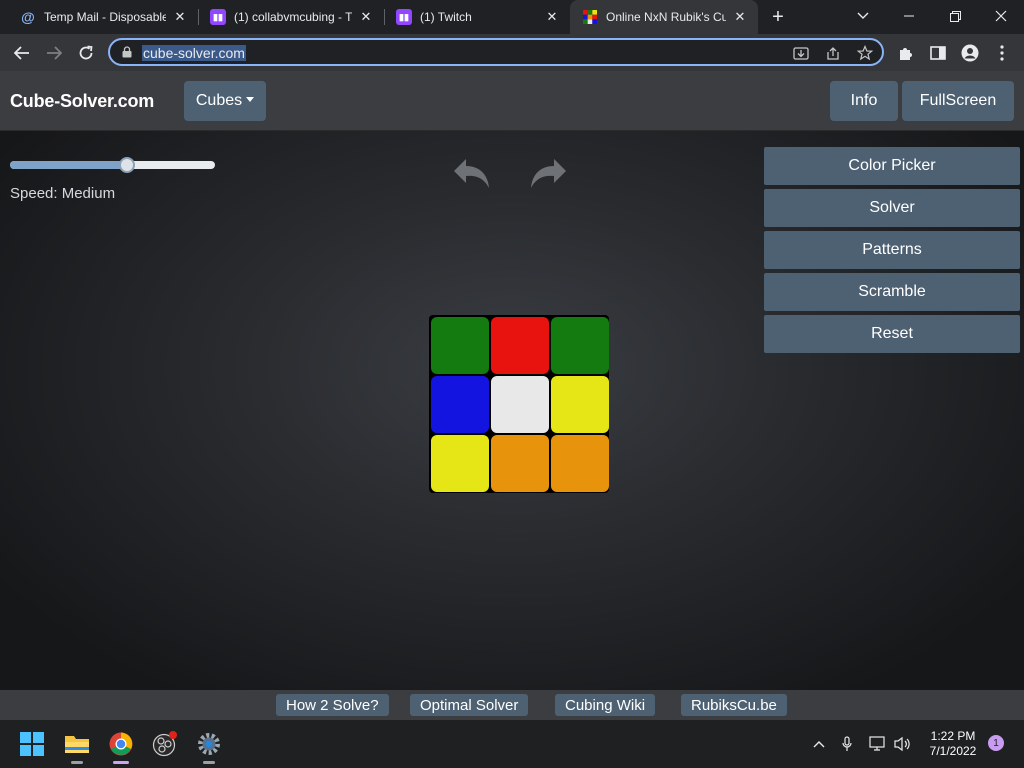  Describe the element at coordinates (209, 746) in the screenshot. I see `settings-gear-icon` at that location.